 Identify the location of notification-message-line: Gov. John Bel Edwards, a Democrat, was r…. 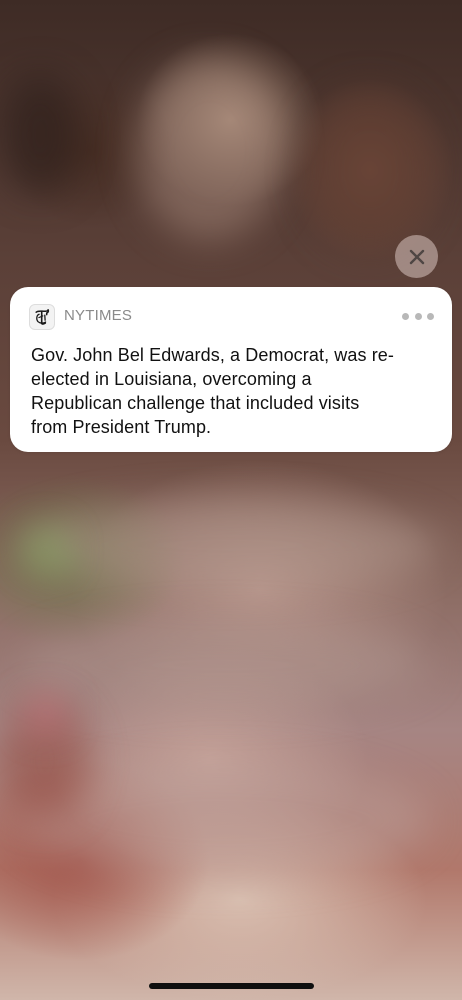
(213, 355).